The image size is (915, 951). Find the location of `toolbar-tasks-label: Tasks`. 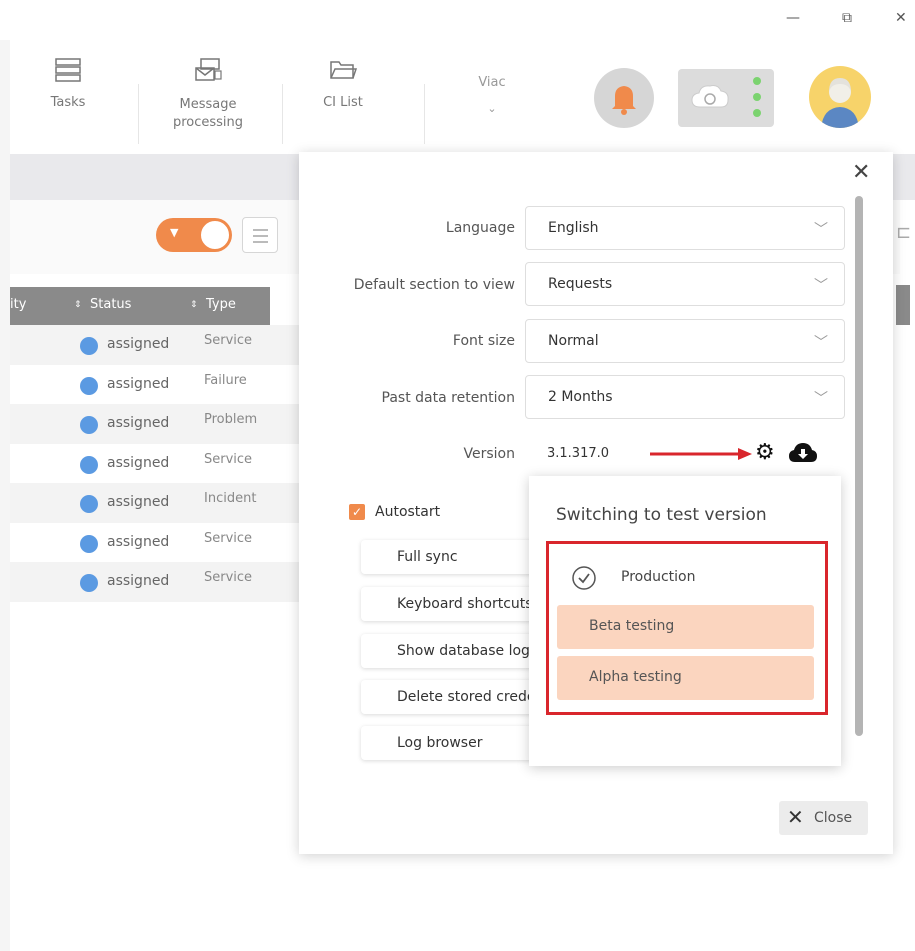

toolbar-tasks-label: Tasks is located at coordinates (68, 102).